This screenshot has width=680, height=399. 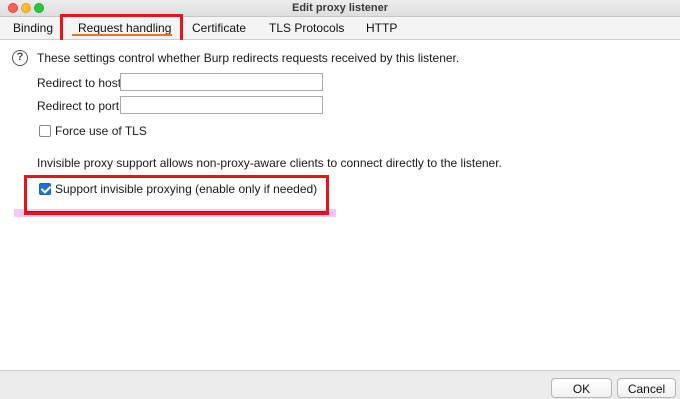 I want to click on ok-button: OK, so click(x=581, y=388).